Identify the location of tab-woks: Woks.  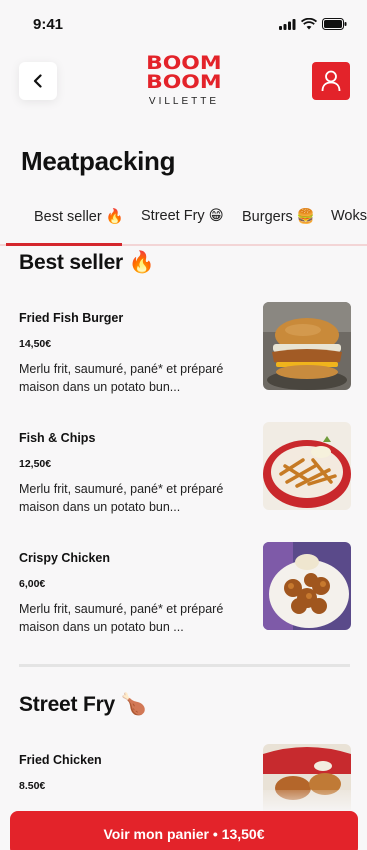
(349, 216).